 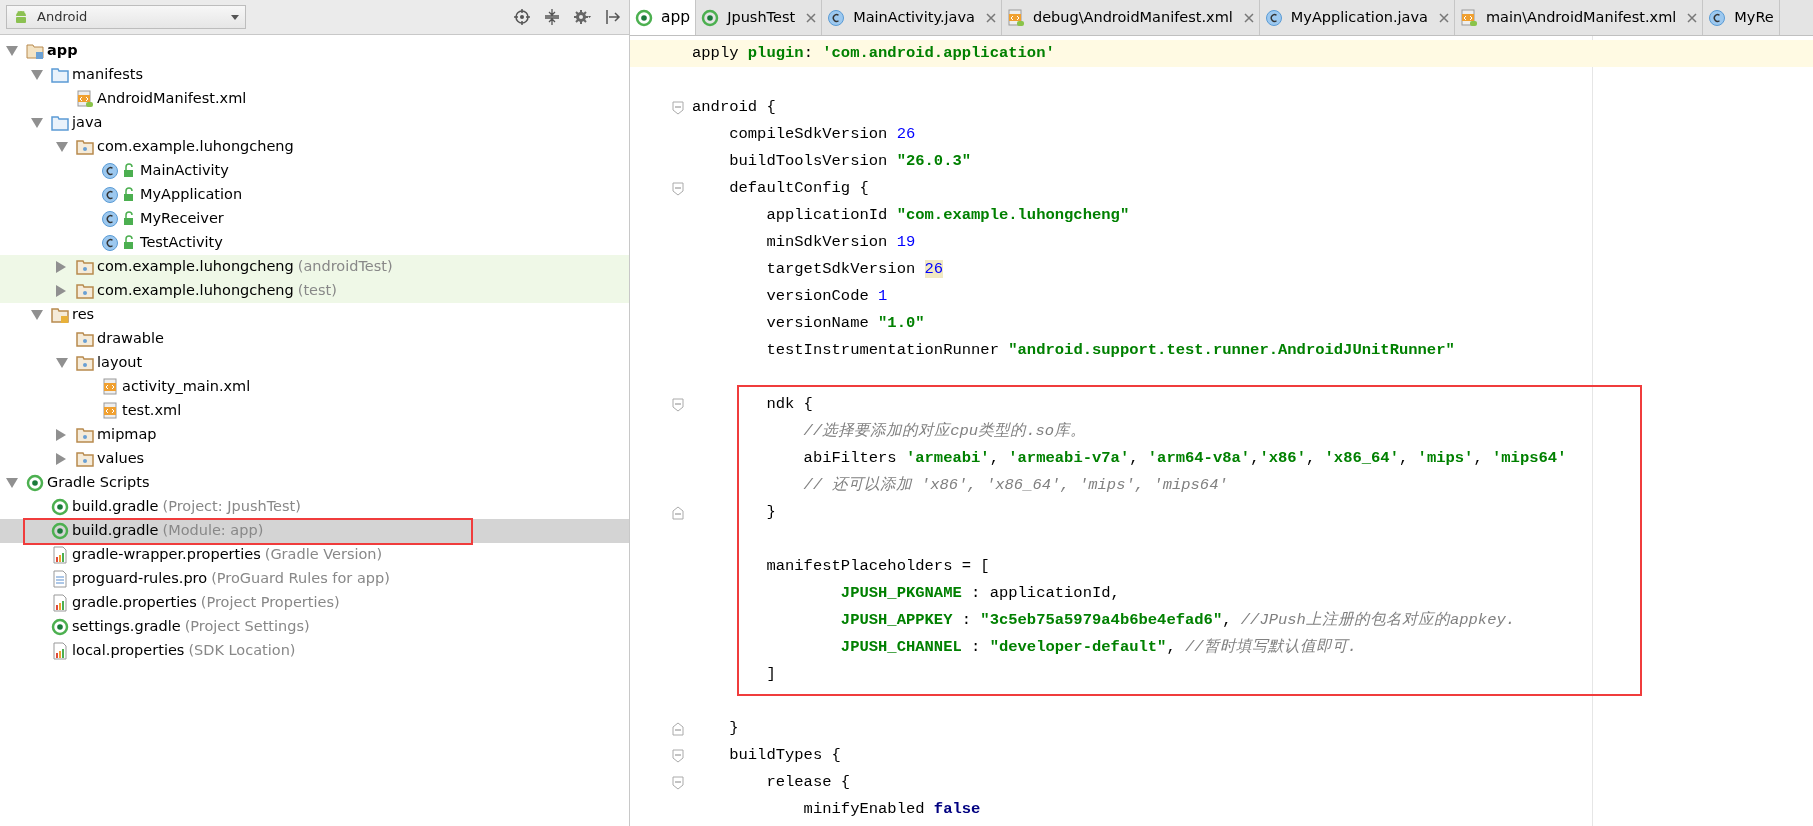 What do you see at coordinates (522, 17) in the screenshot?
I see `locate-icon` at bounding box center [522, 17].